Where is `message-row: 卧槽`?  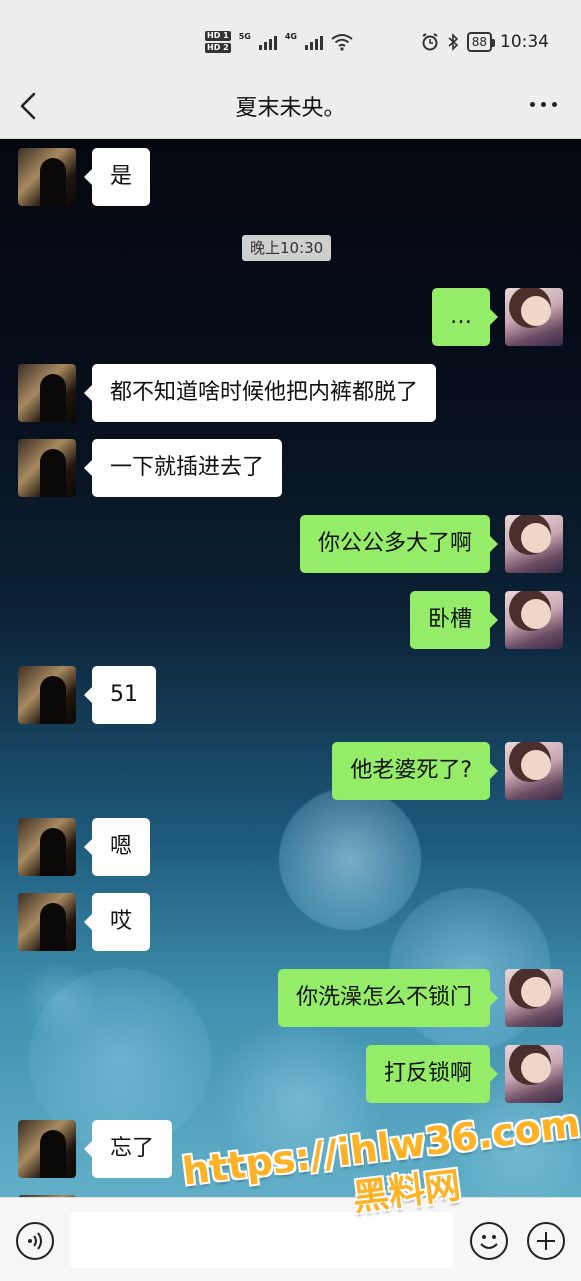
message-row: 卧槽 is located at coordinates (290, 620).